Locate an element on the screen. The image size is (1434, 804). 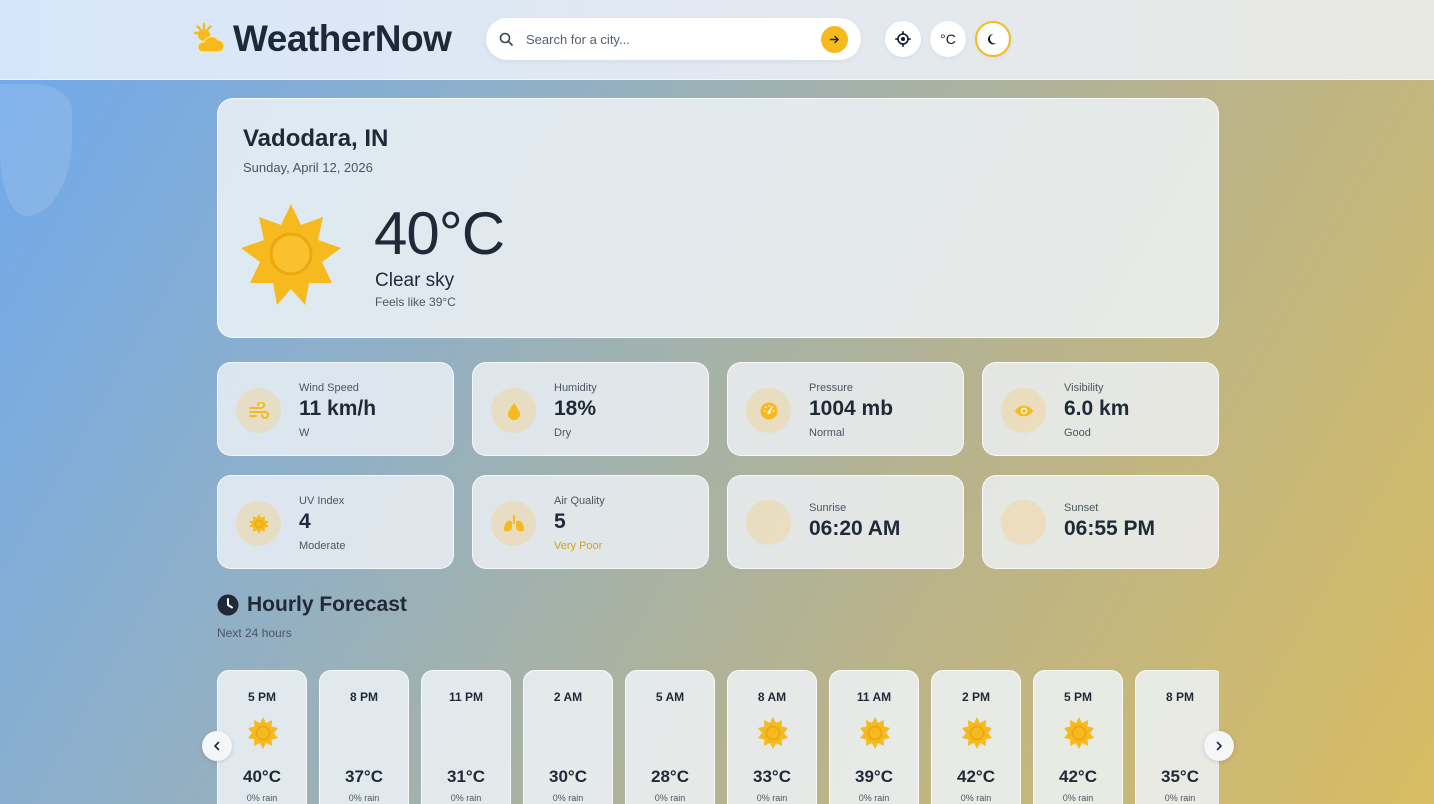
hourly-card: 11 PM 31°C 0% rain is located at coordinates (466, 737).